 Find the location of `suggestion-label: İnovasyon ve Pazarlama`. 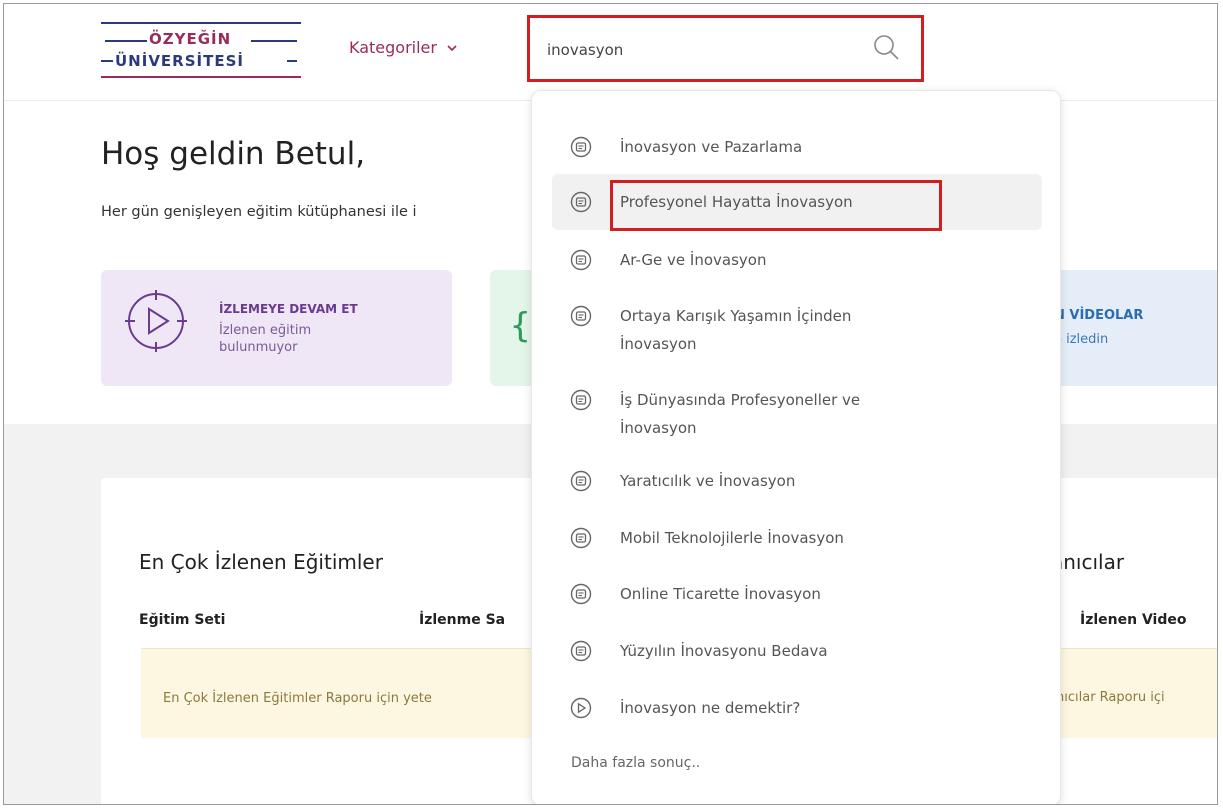

suggestion-label: İnovasyon ve Pazarlama is located at coordinates (711, 147).